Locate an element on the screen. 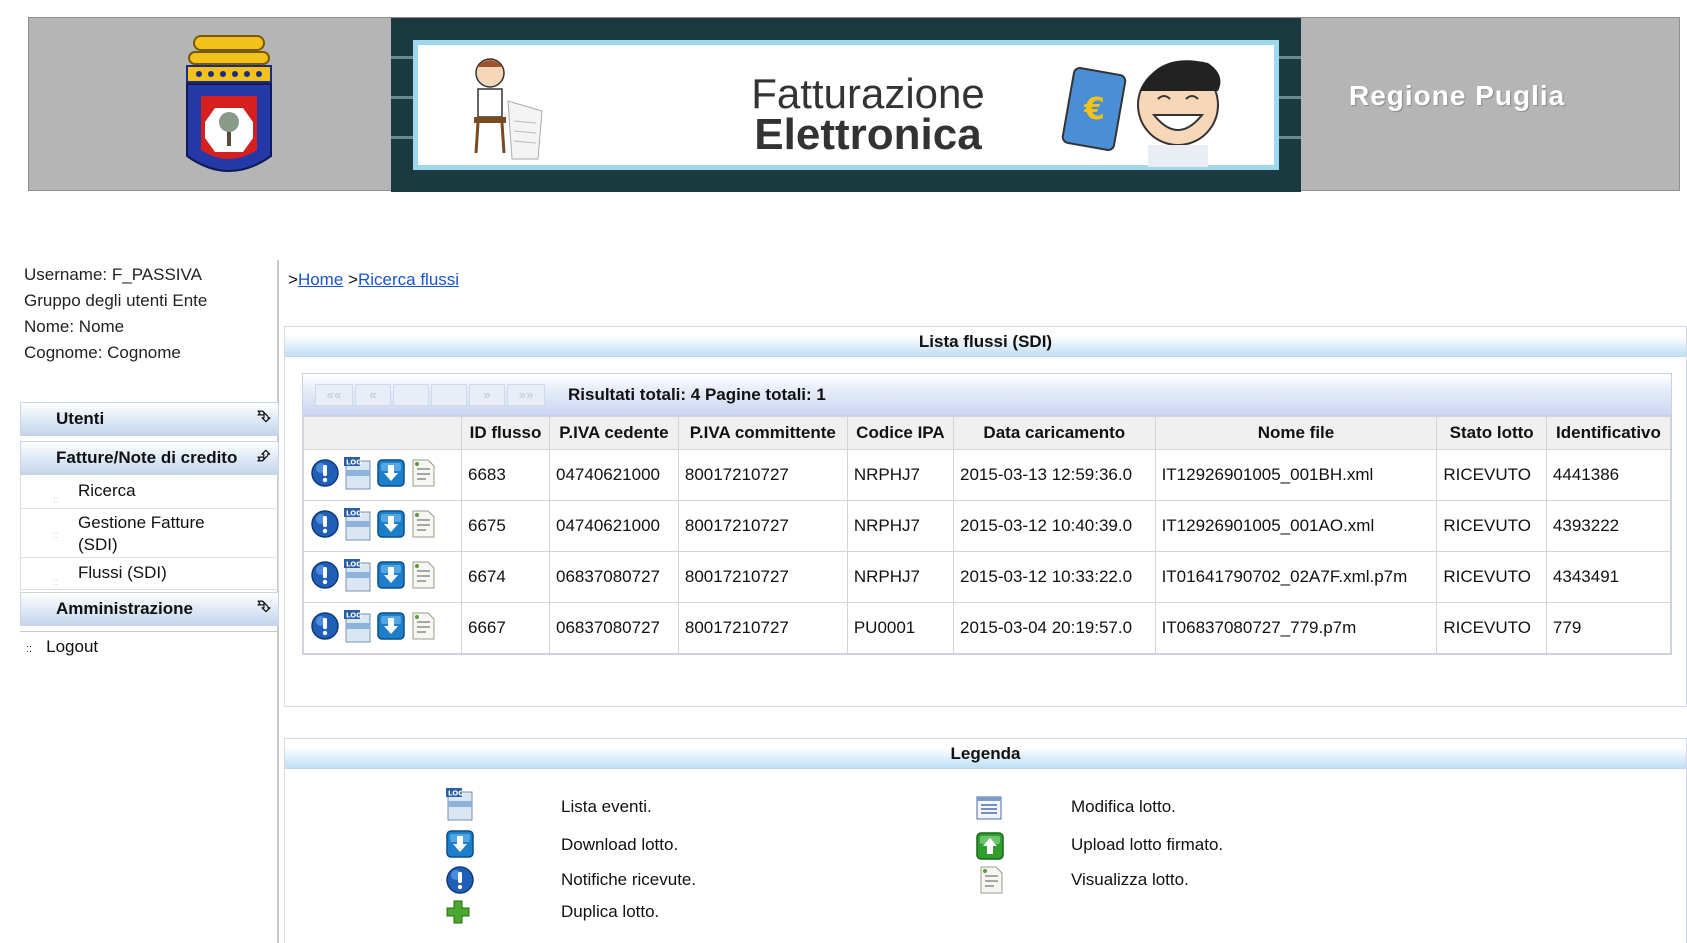 The width and height of the screenshot is (1687, 943). happy-man-illustration: € is located at coordinates (1141, 113).